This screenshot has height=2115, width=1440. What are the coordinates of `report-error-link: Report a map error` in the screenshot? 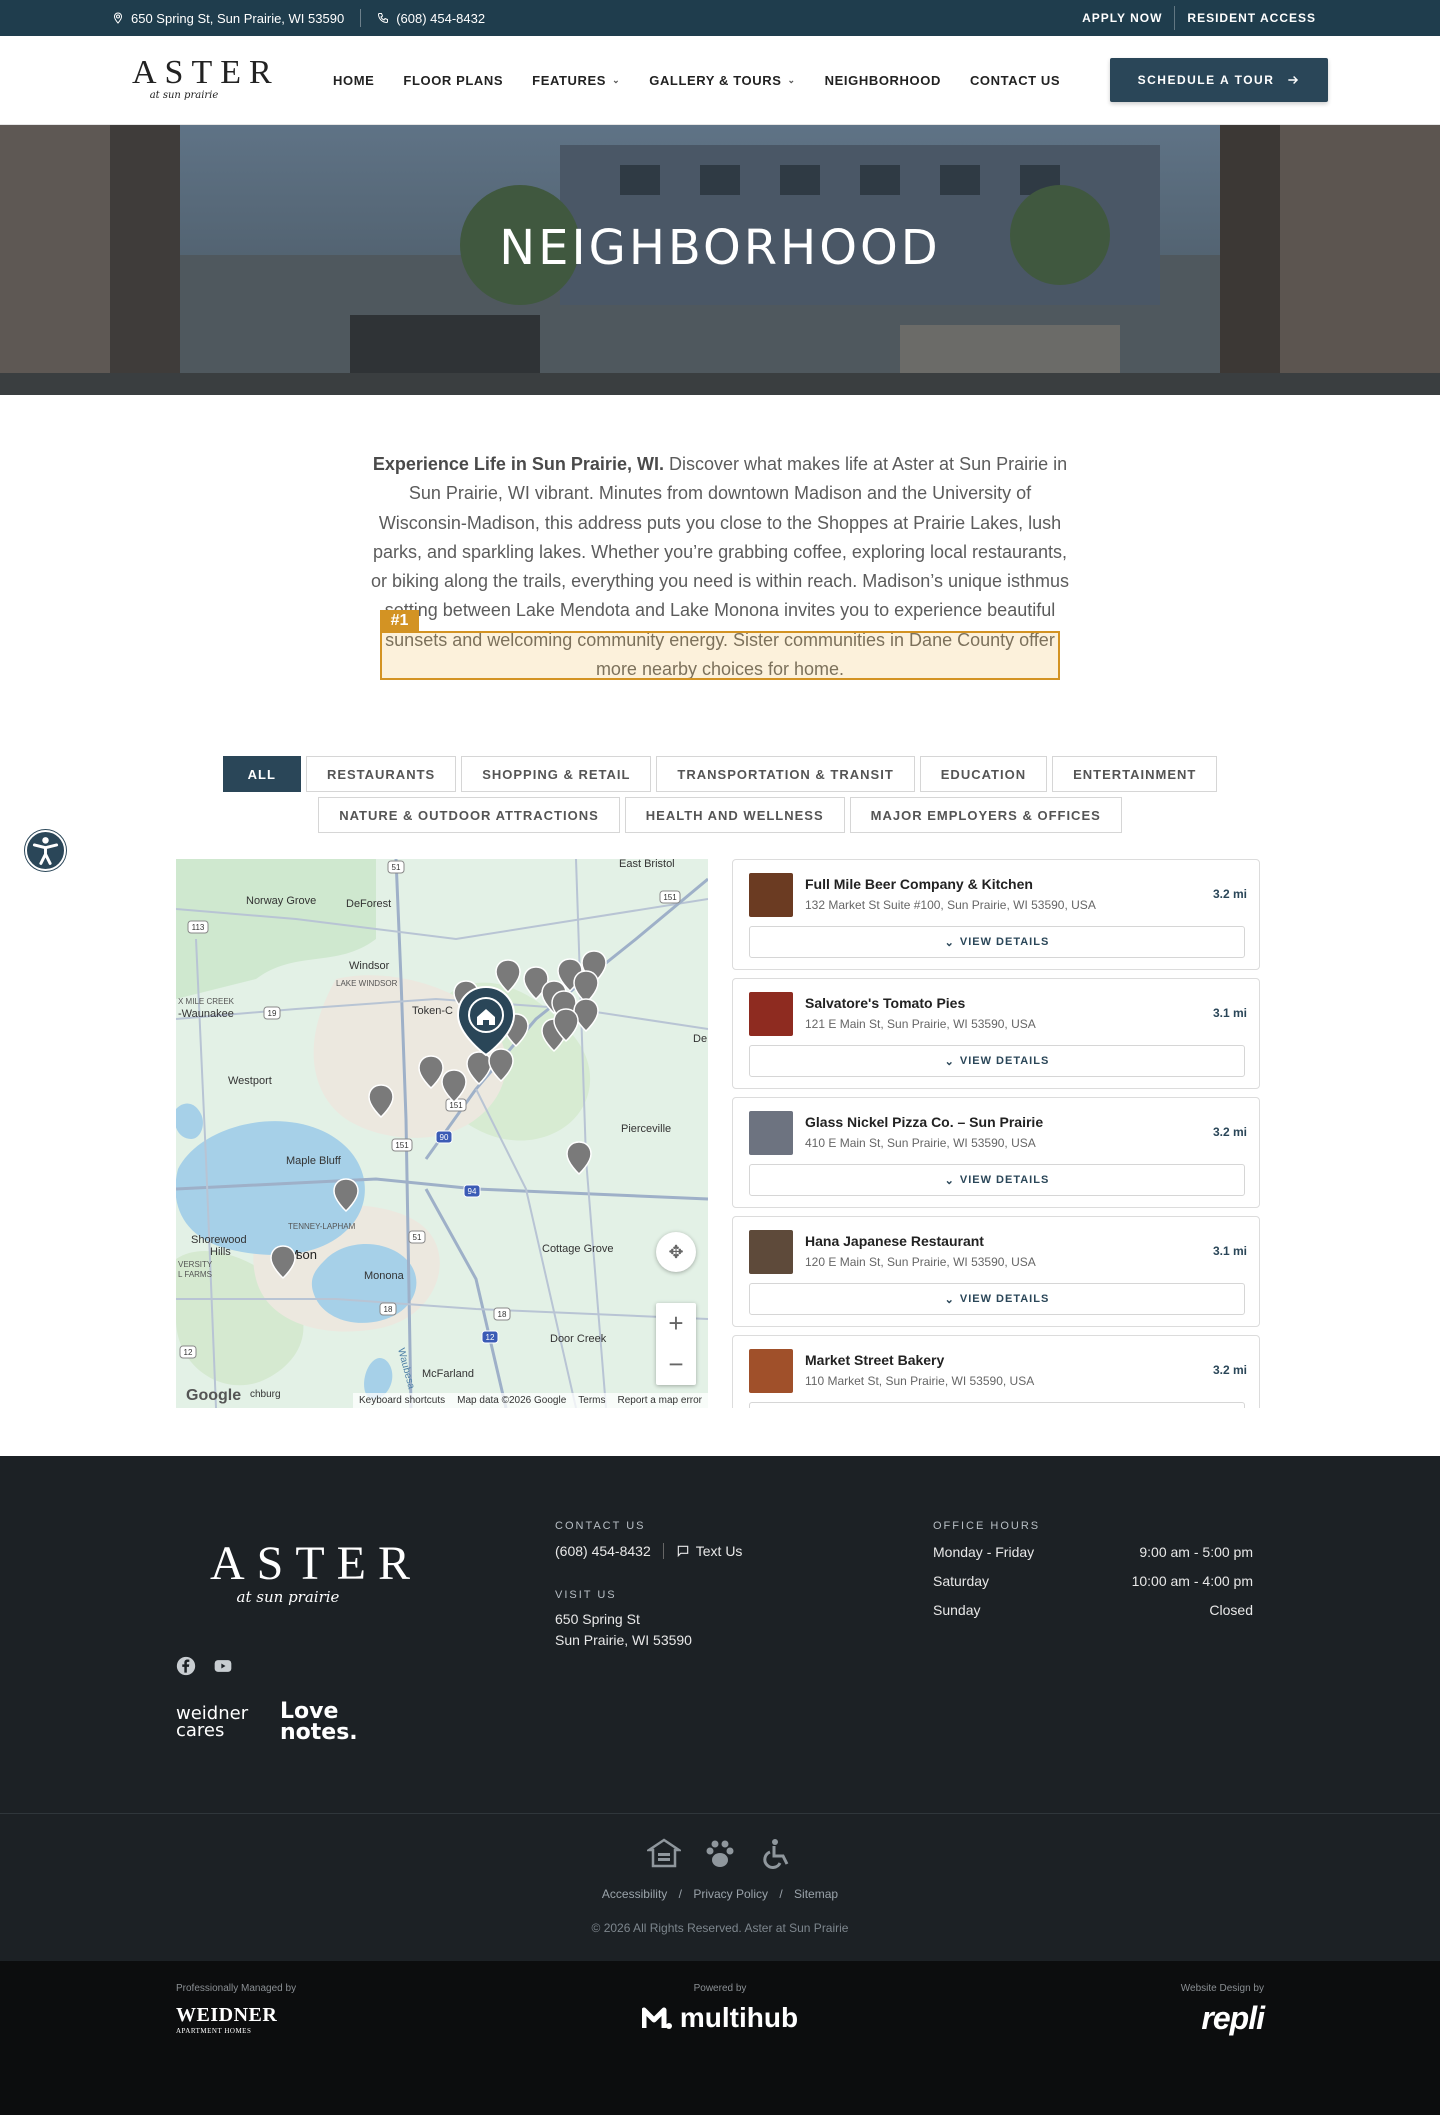 It's located at (660, 1400).